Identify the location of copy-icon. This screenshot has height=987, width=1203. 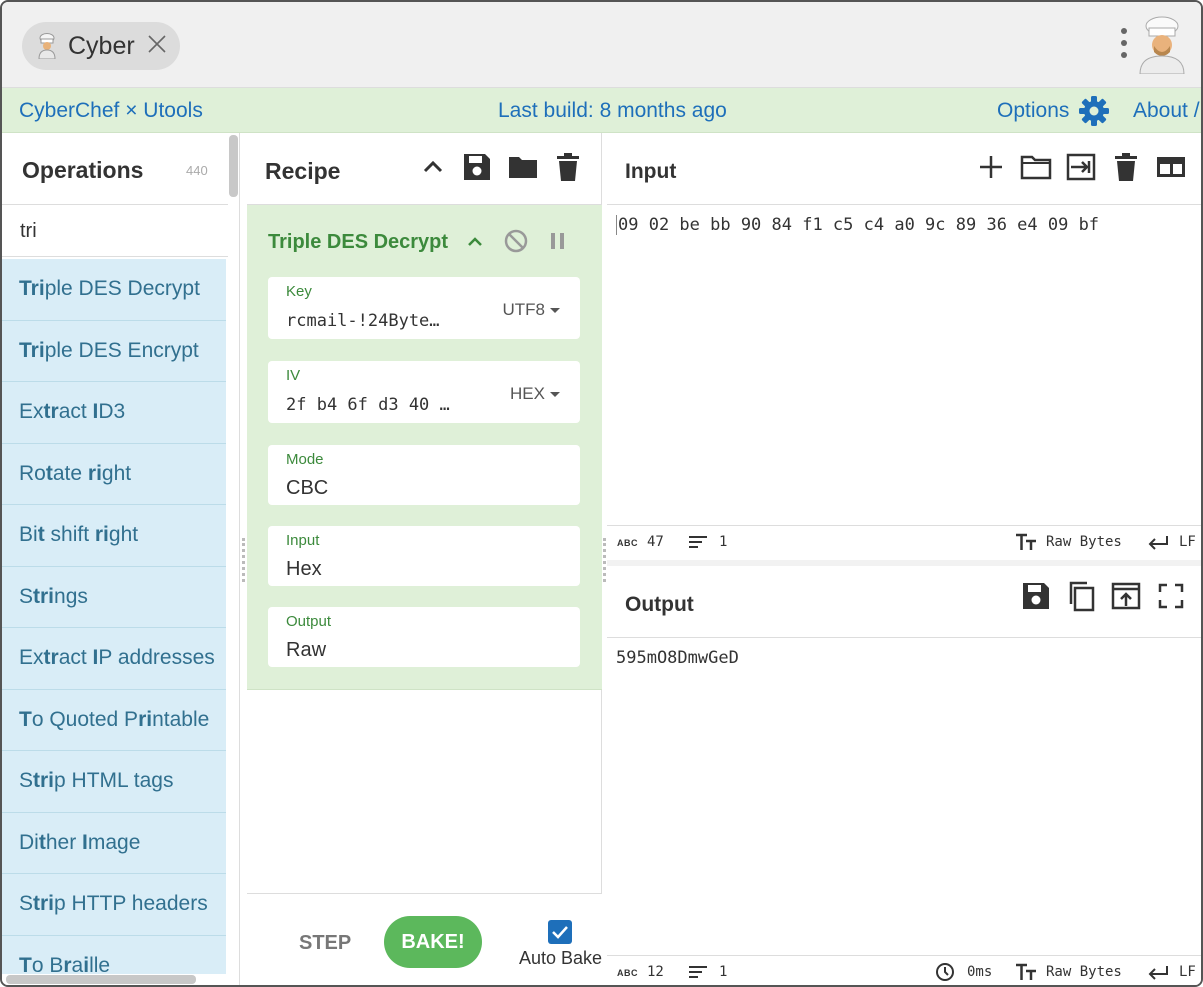
(1081, 596).